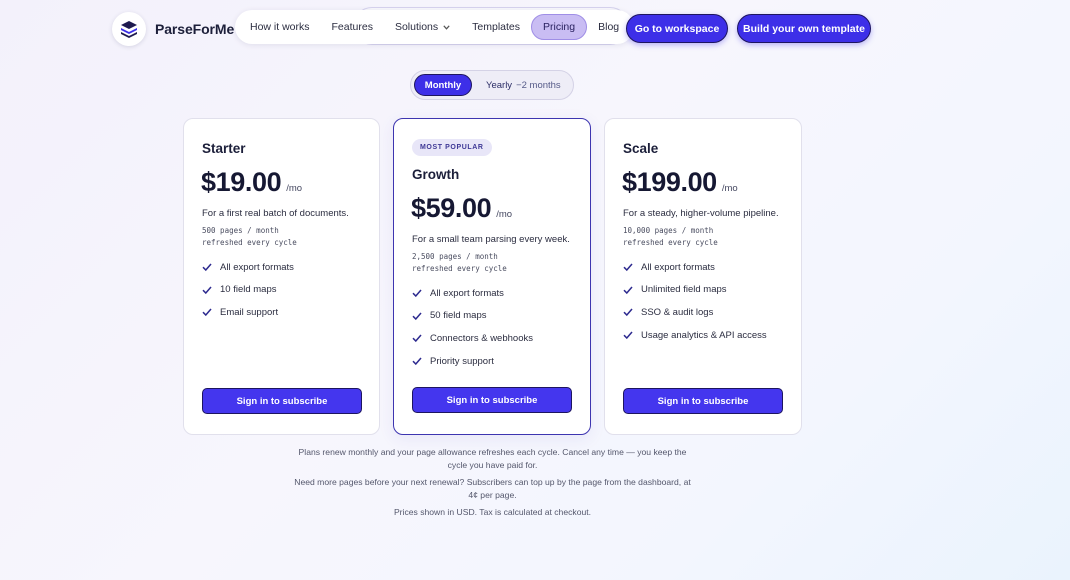 This screenshot has width=1070, height=580. What do you see at coordinates (491, 239) in the screenshot?
I see `plan-description: For a small team parsing every week.` at bounding box center [491, 239].